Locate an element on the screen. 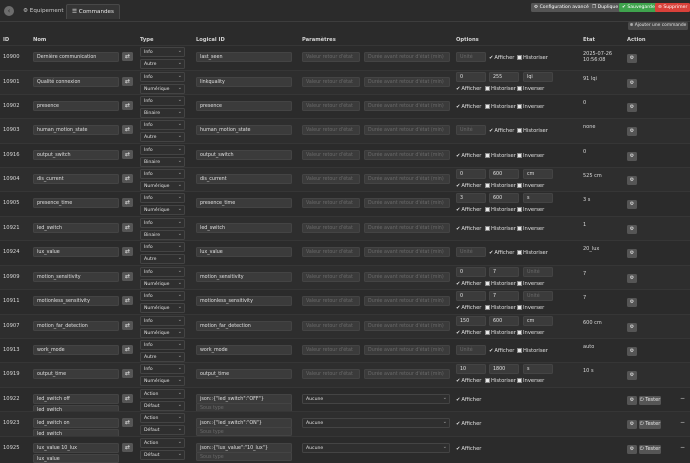  command-value-input: lux_value is located at coordinates (76, 458).